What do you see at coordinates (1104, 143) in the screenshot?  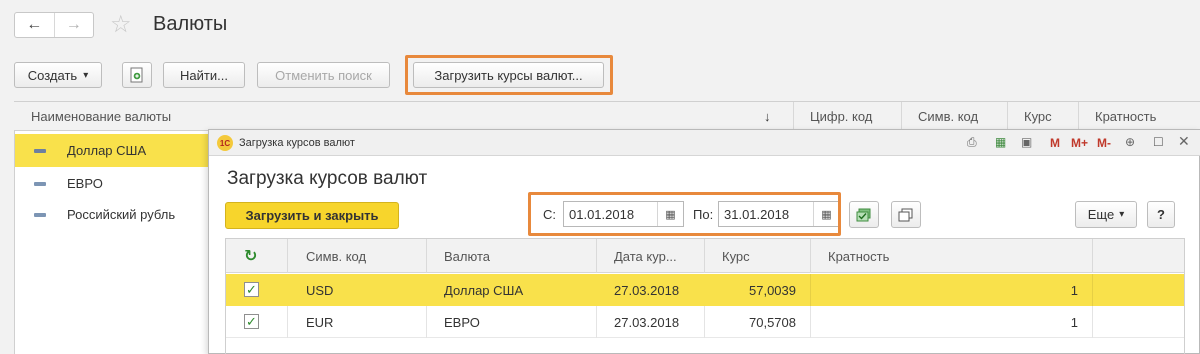 I see `memory-minus-icon: M-` at bounding box center [1104, 143].